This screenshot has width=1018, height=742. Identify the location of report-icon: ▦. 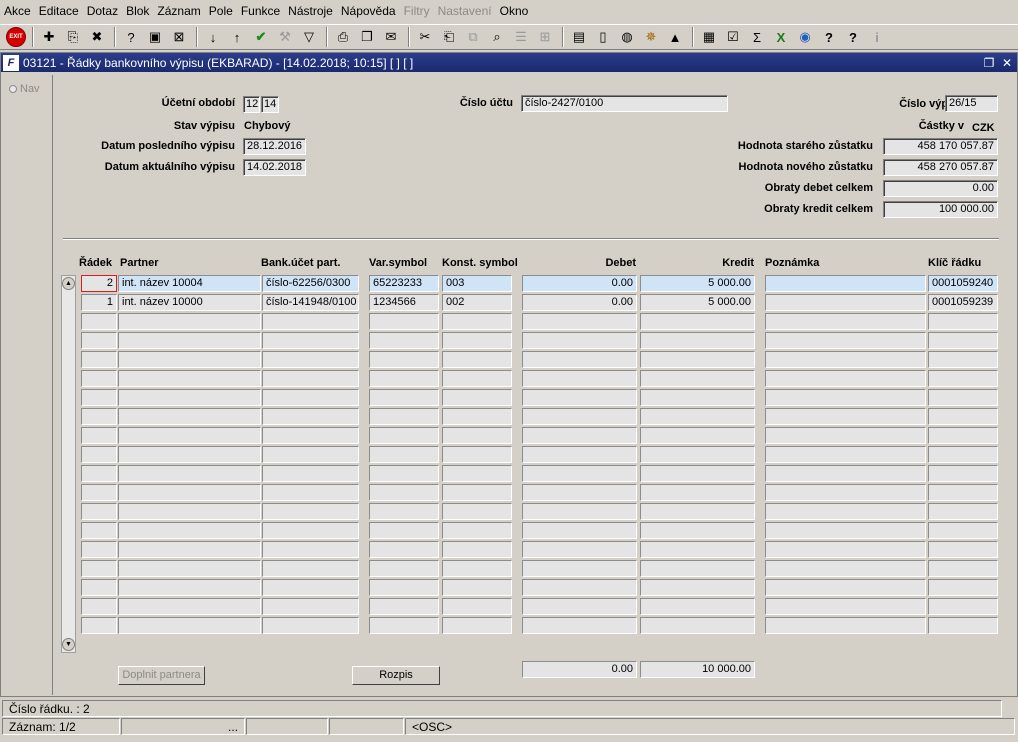
(709, 37).